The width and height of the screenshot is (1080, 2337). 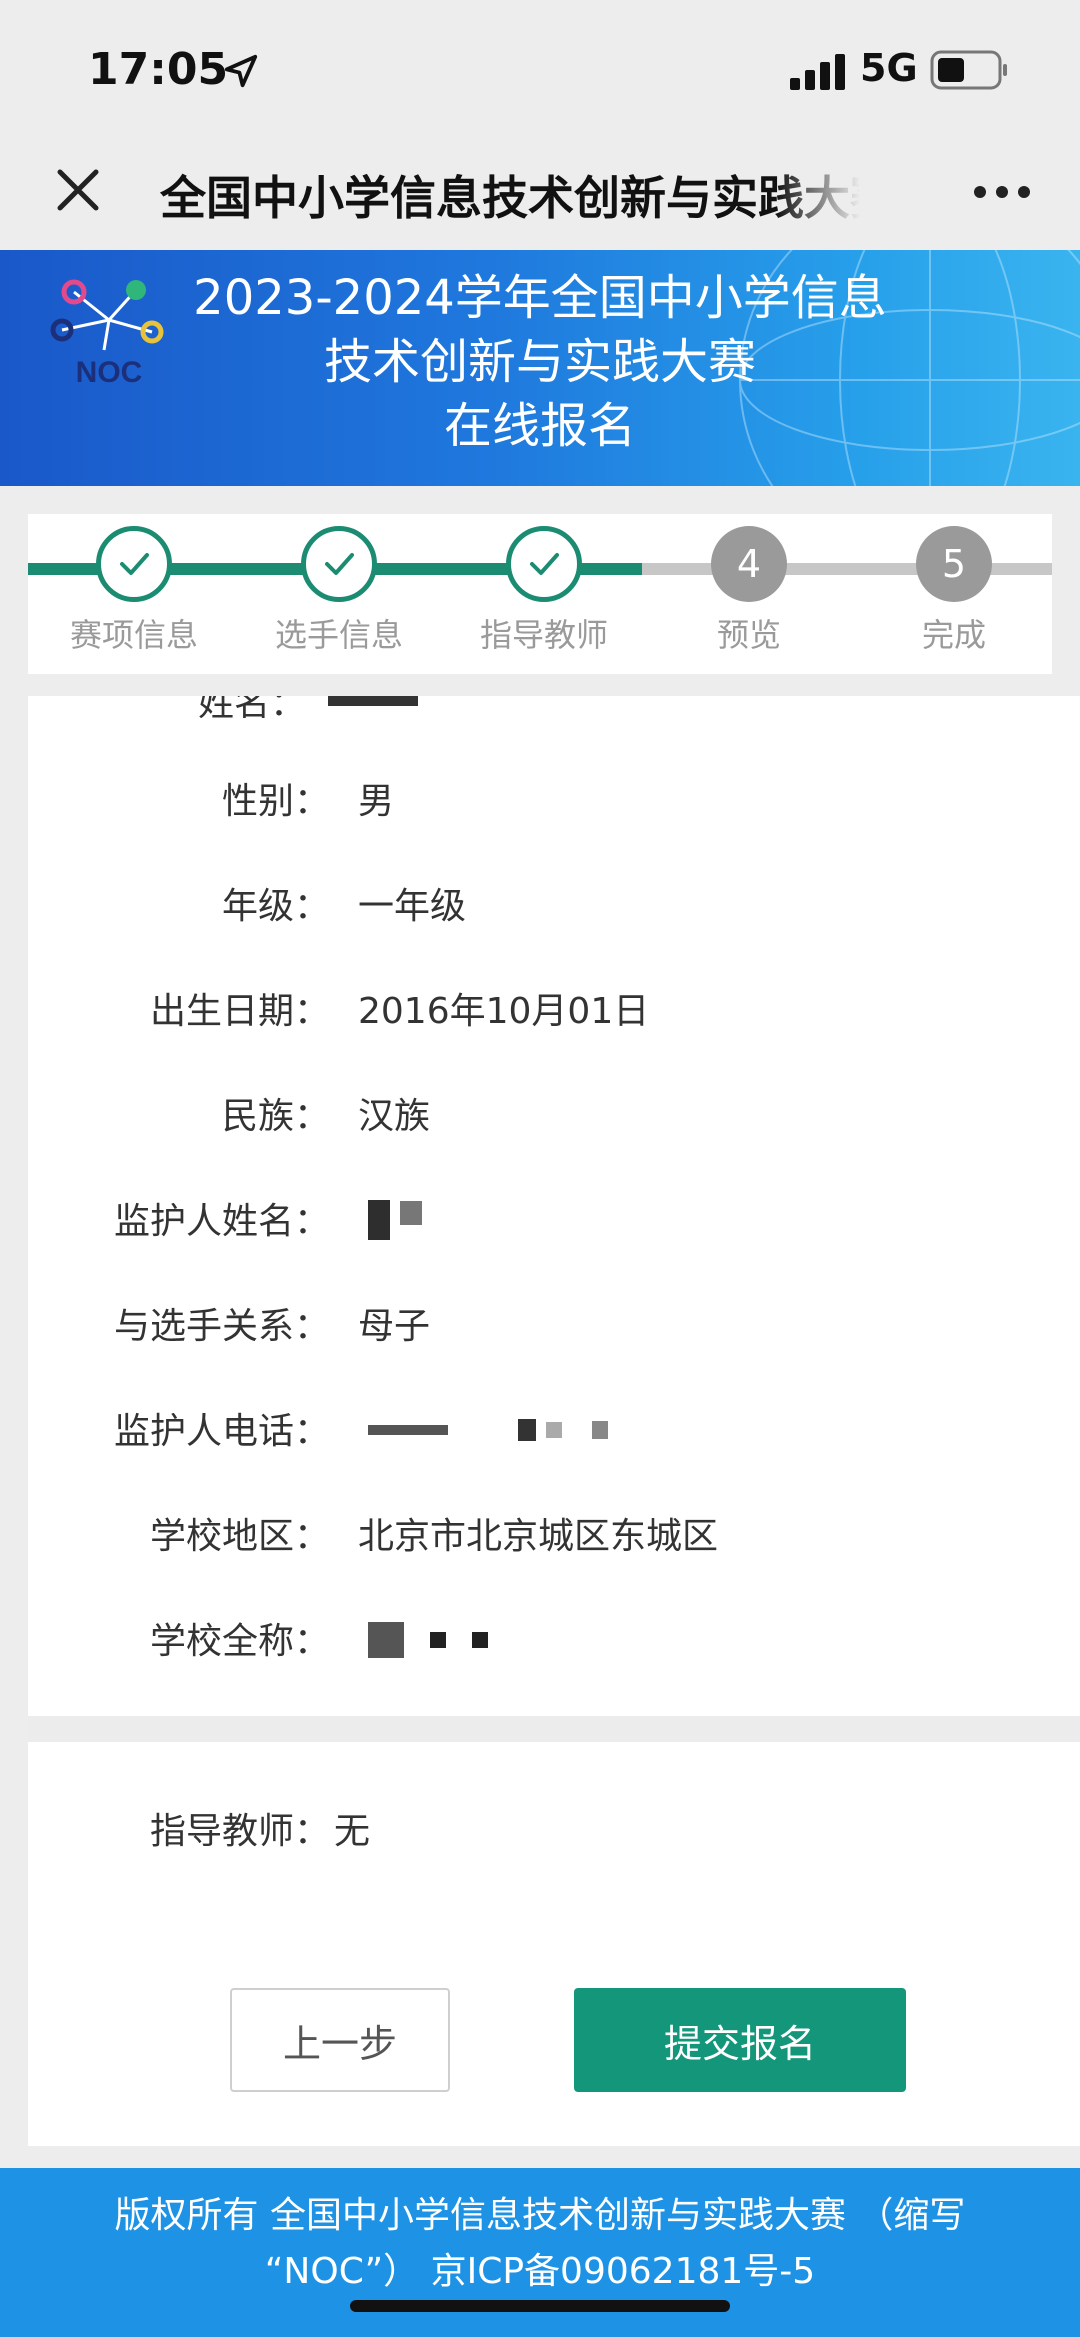 I want to click on progress-stepper: 赛项信息 选手信息 指导教师 4 预览 5 完成, so click(x=540, y=594).